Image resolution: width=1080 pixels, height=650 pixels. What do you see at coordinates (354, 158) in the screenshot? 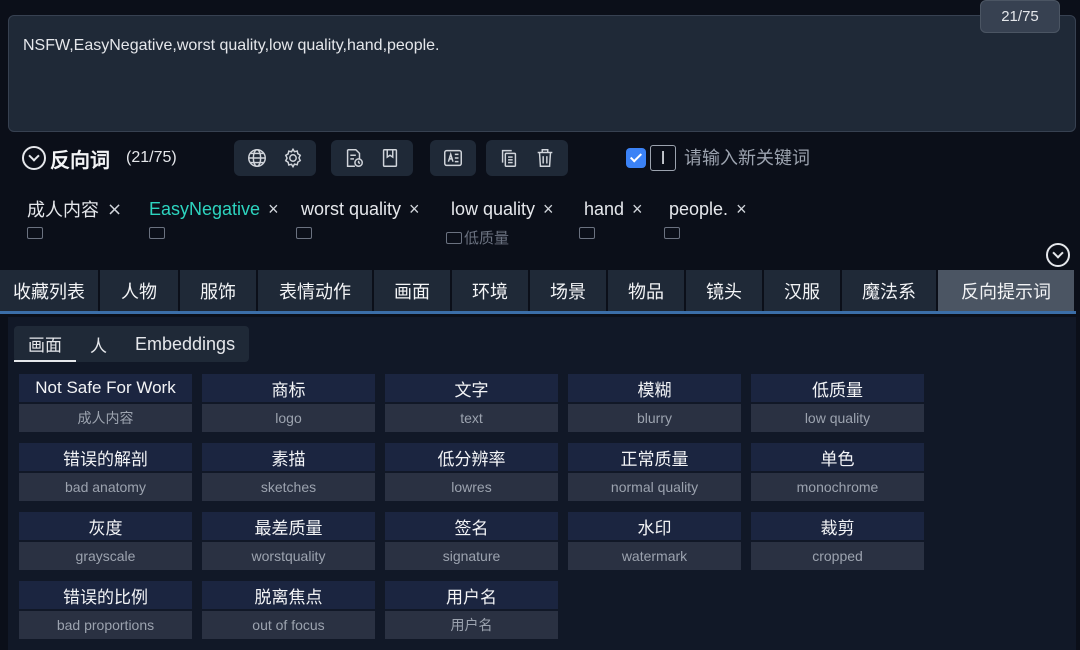
I see `document-clock-icon` at bounding box center [354, 158].